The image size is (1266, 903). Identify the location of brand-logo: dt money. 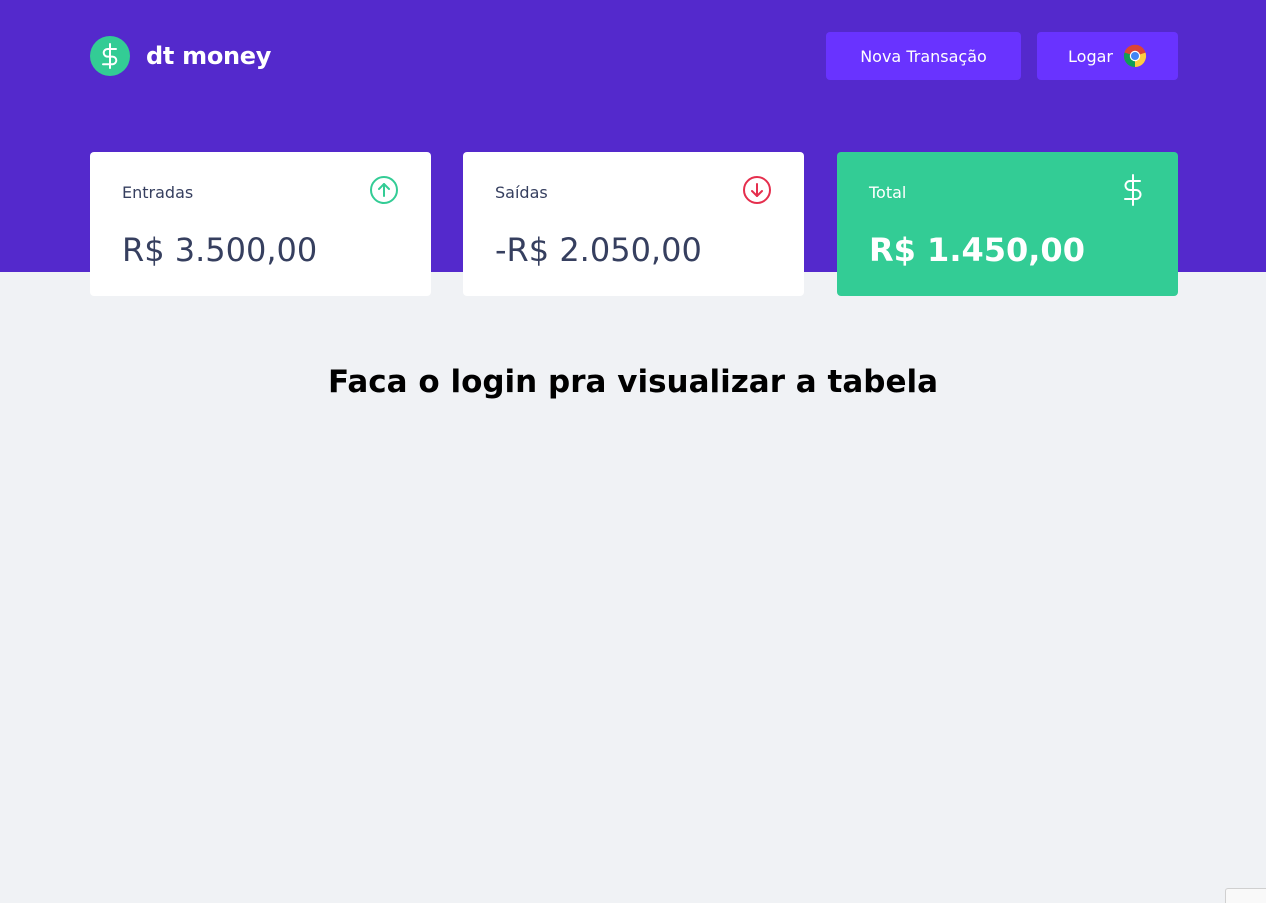
(180, 56).